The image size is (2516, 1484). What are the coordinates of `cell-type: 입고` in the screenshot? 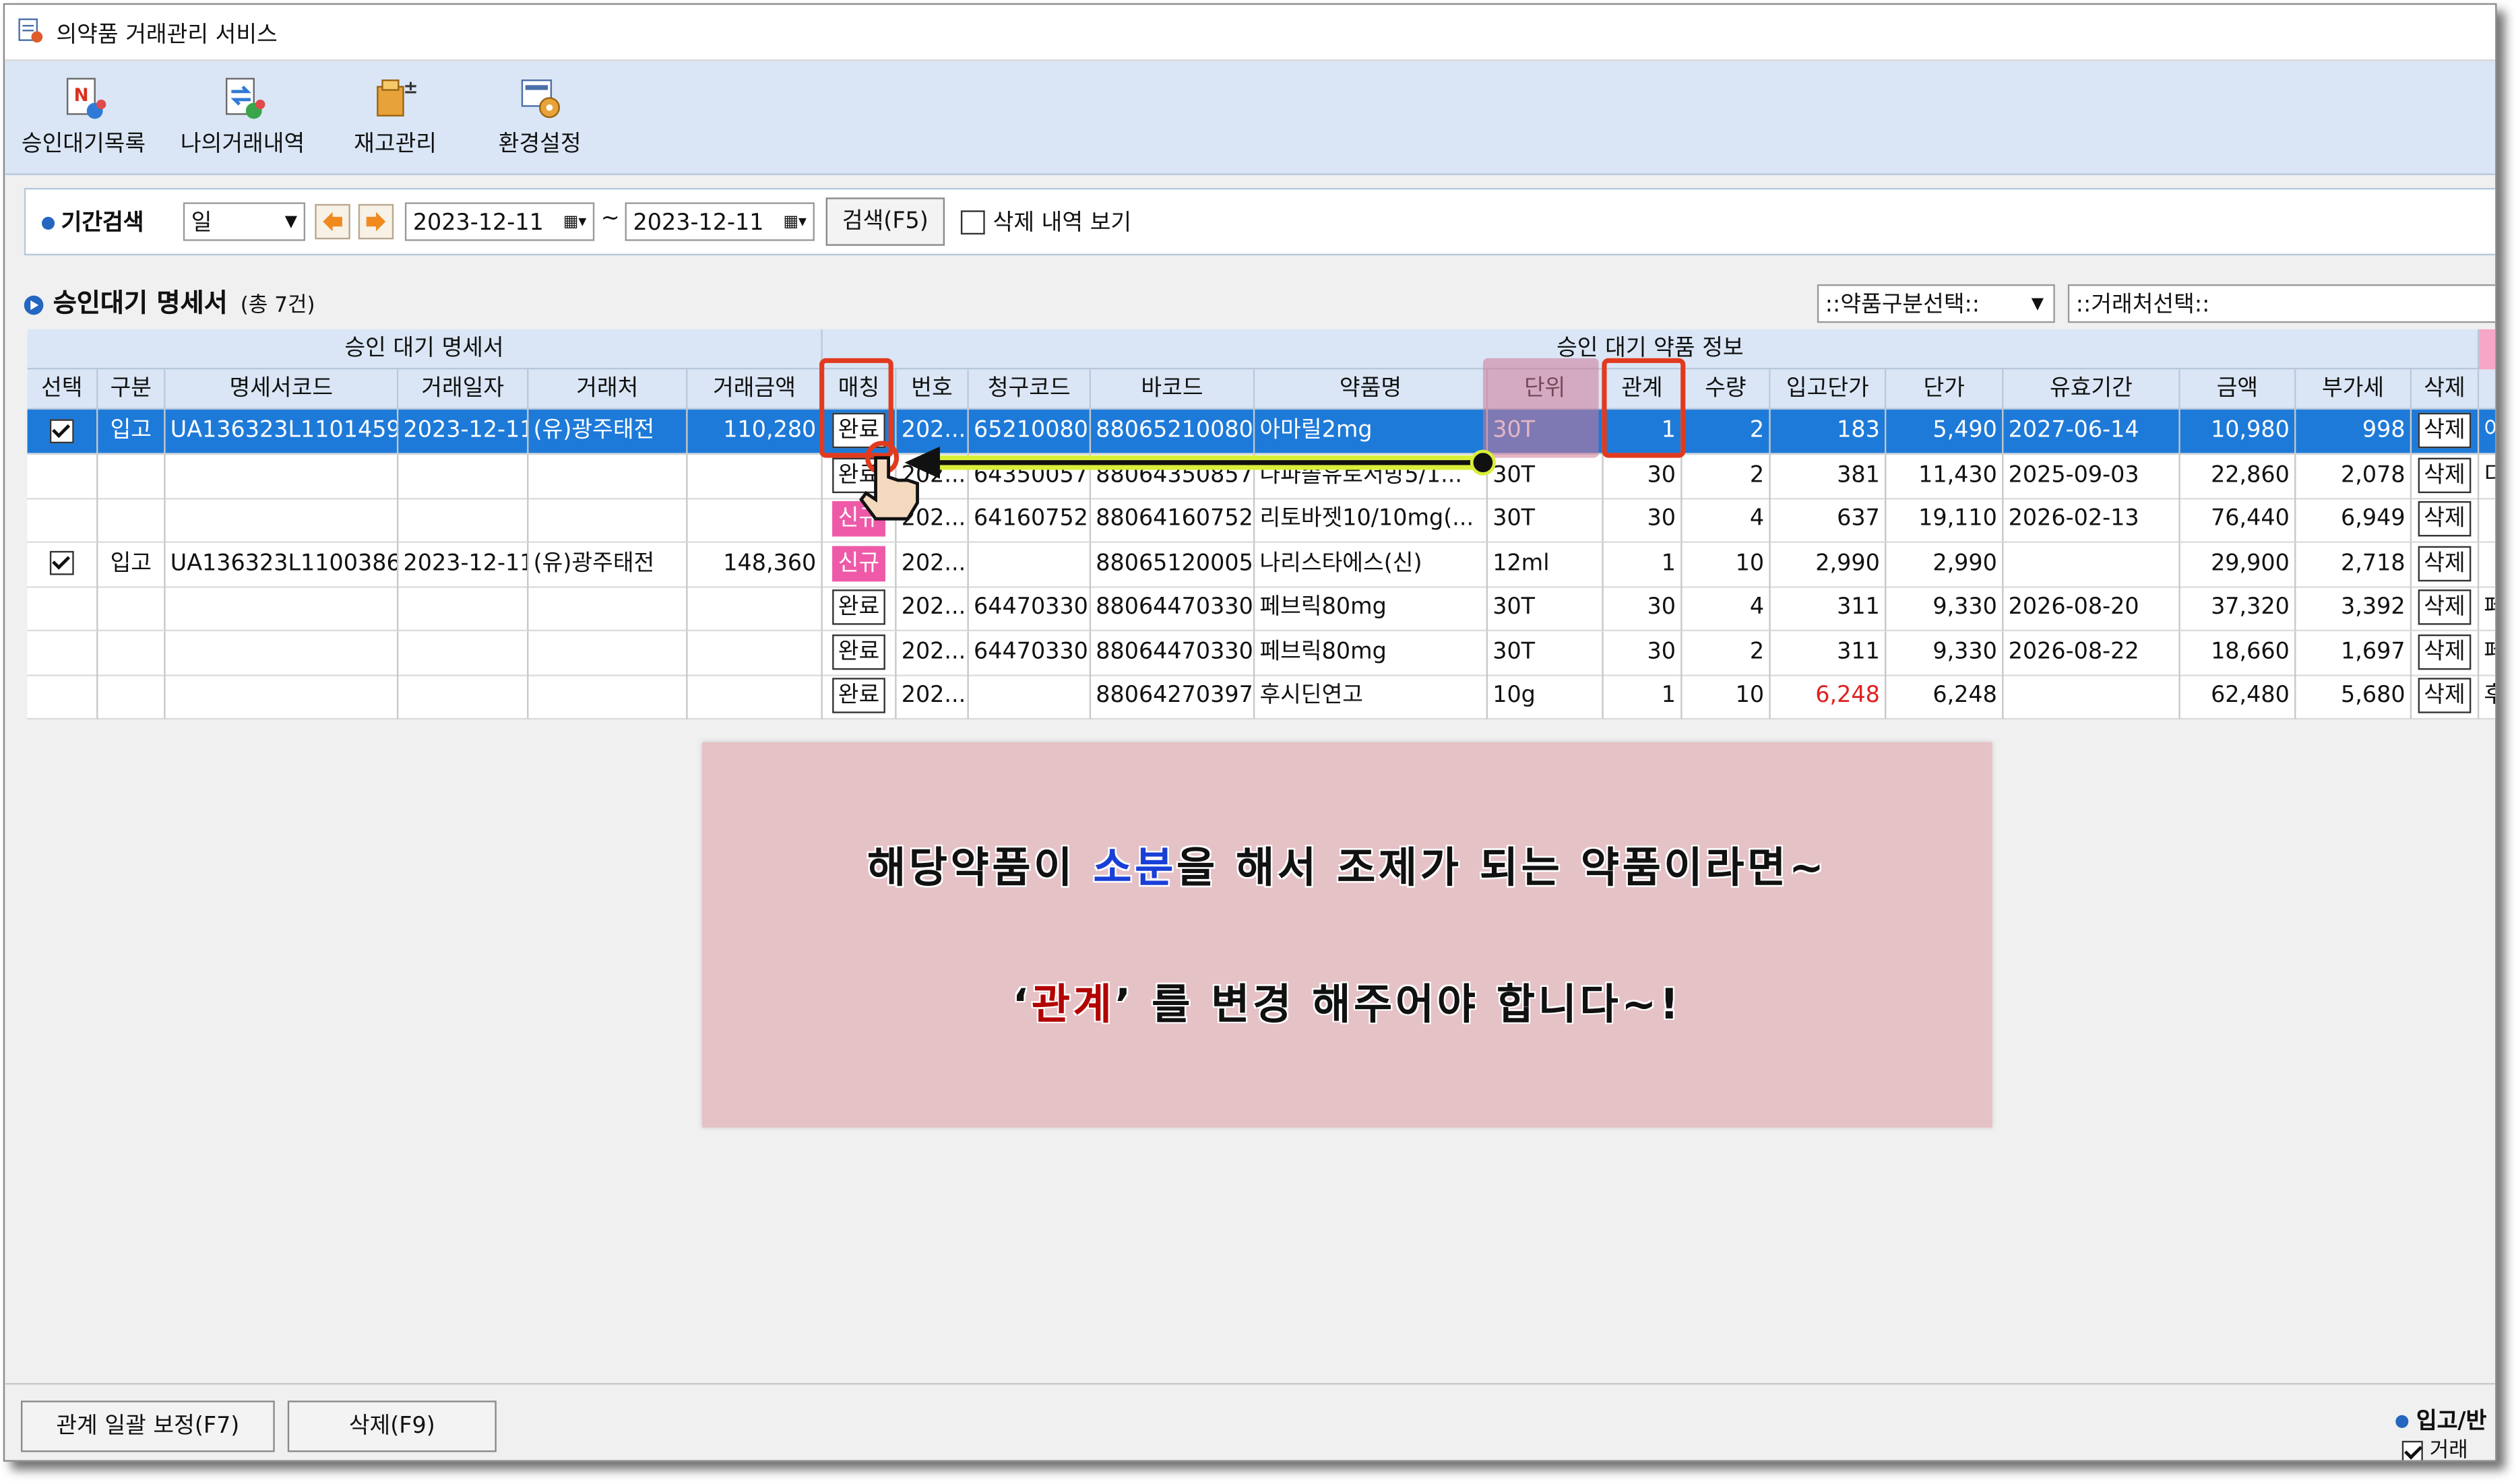 It's located at (132, 564).